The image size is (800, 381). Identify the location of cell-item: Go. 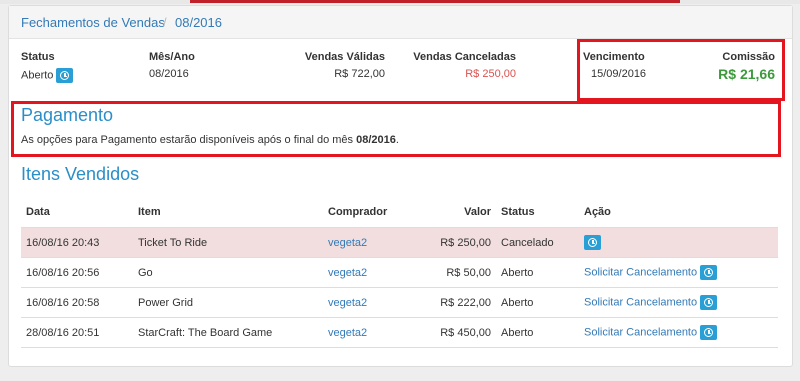
(228, 272).